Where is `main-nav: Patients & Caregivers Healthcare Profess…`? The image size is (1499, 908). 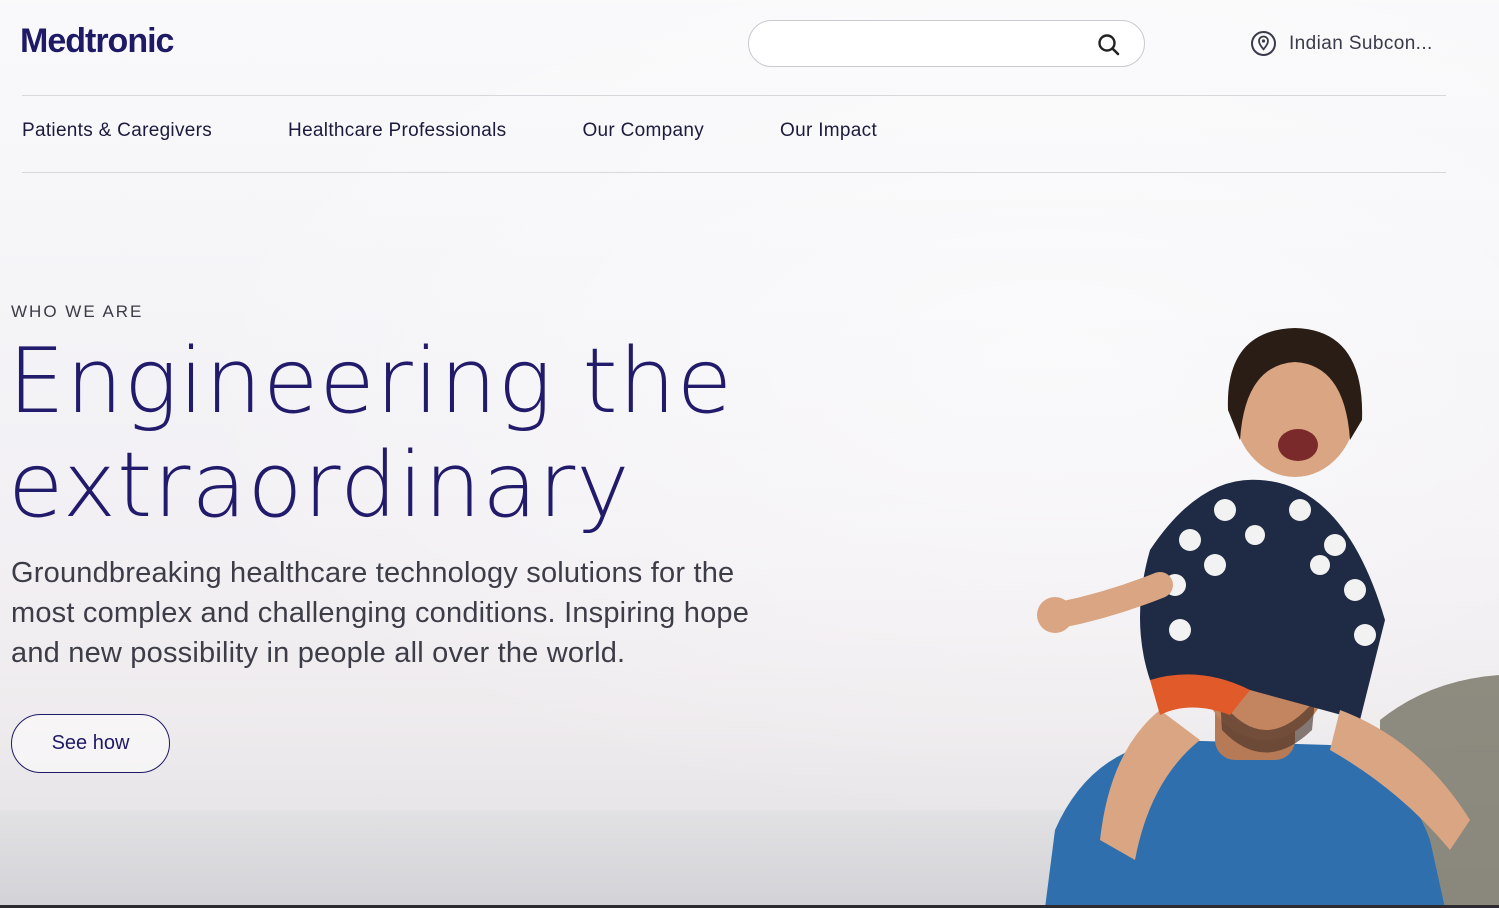 main-nav: Patients & Caregivers Healthcare Profess… is located at coordinates (487, 131).